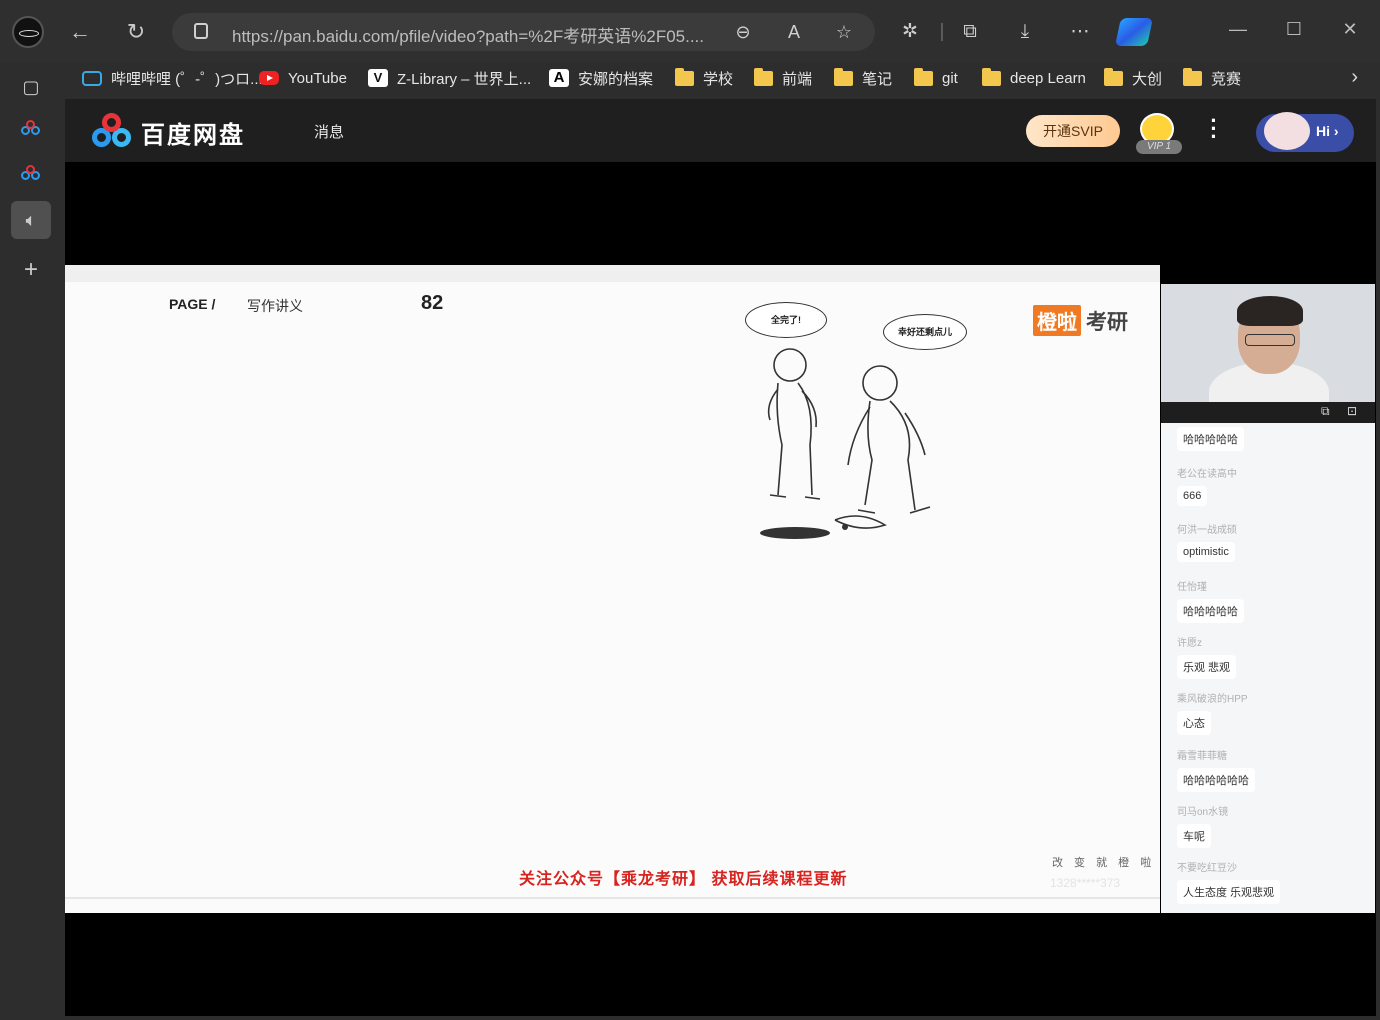  What do you see at coordinates (31, 87) in the screenshot?
I see `tab-actions-icon: ▢` at bounding box center [31, 87].